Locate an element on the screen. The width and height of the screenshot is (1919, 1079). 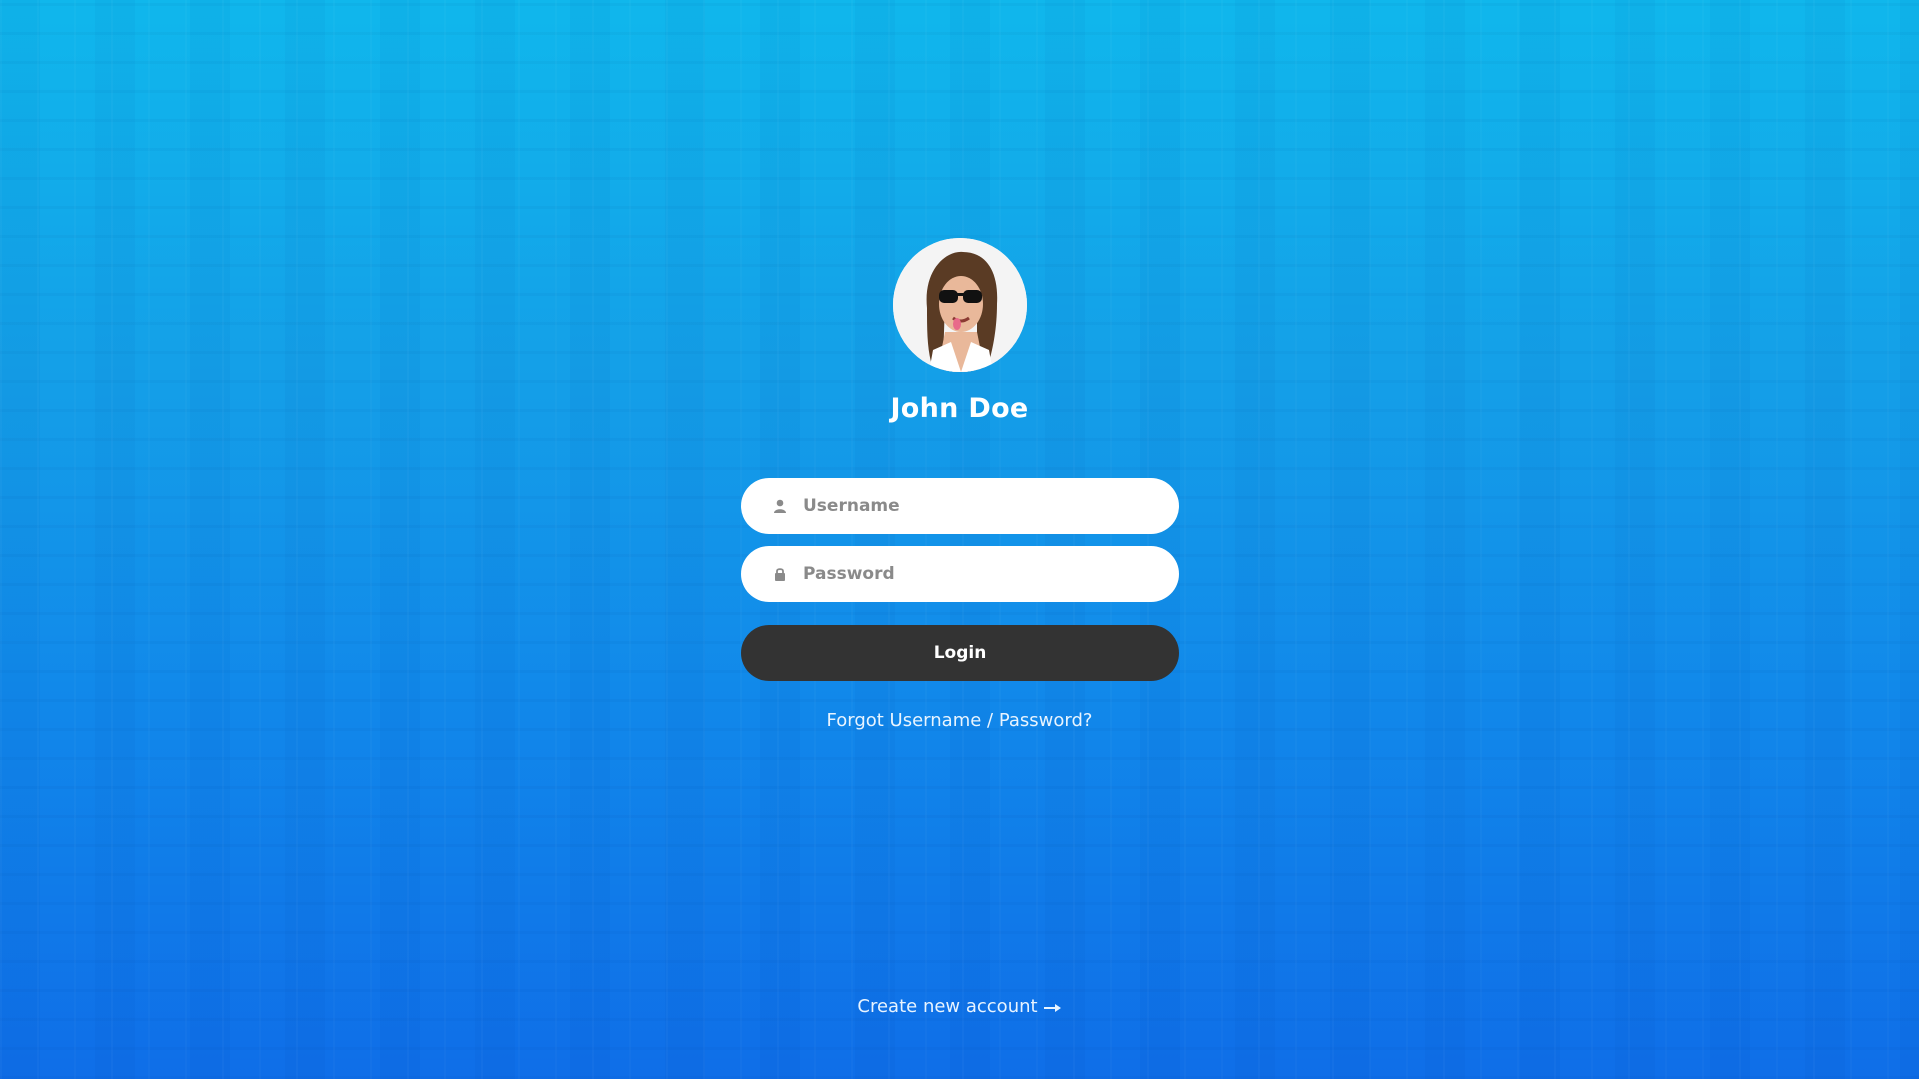
forgot-password-link: Forgot Username / Password? is located at coordinates (960, 720).